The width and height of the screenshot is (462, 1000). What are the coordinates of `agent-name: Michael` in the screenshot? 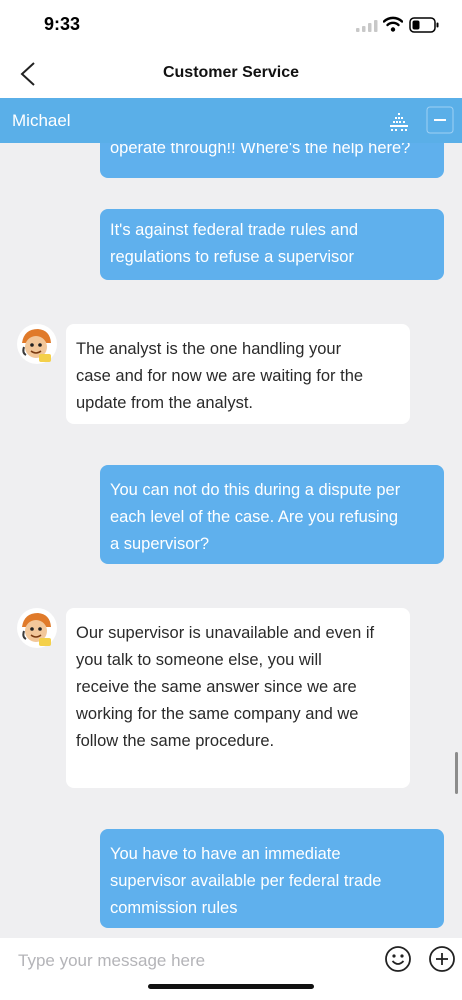 It's located at (41, 120).